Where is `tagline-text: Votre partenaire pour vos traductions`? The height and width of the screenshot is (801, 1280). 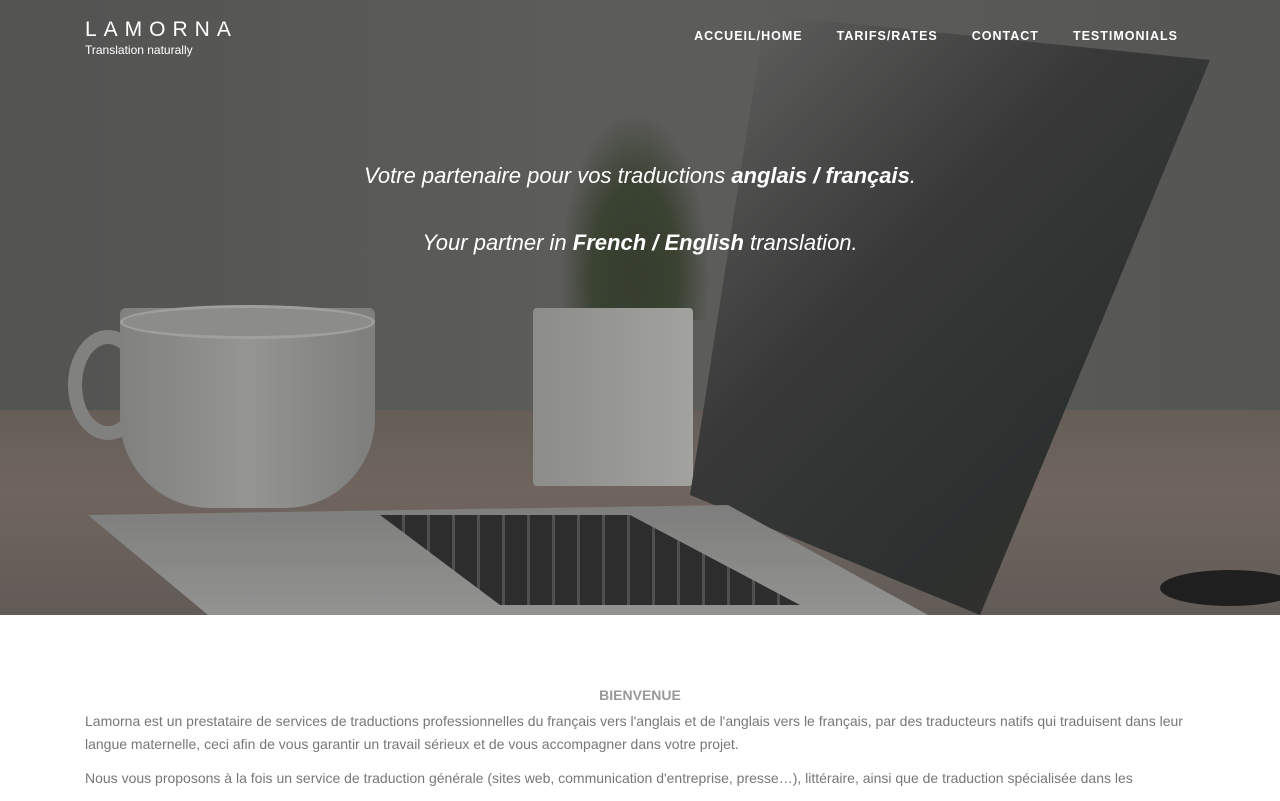
tagline-text: Votre partenaire pour vos traductions is located at coordinates (548, 175).